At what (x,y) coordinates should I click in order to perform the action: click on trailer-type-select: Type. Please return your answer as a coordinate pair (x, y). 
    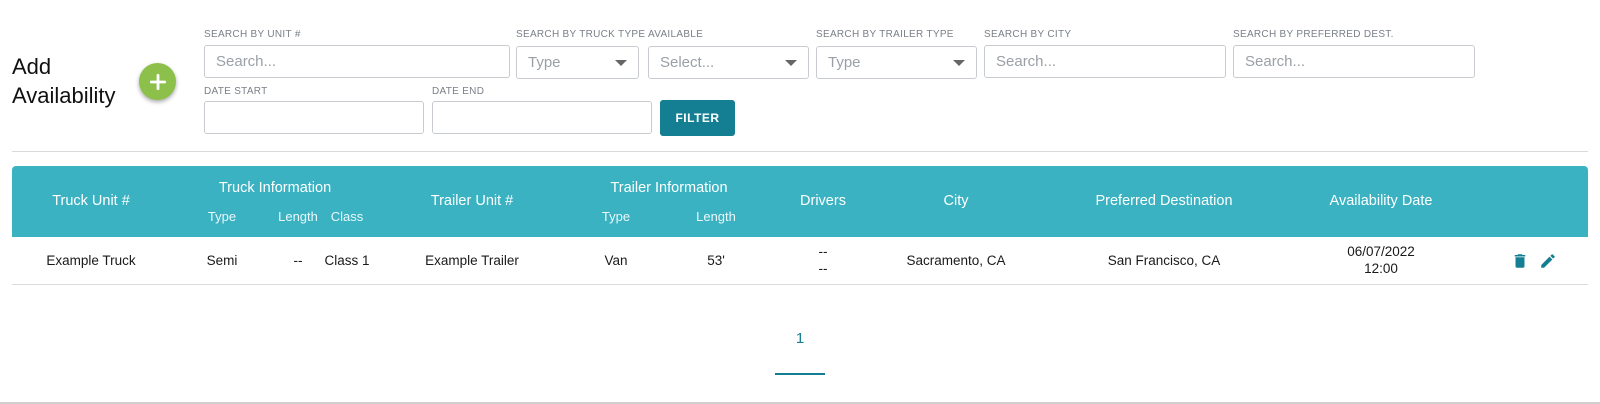
    Looking at the image, I should click on (896, 62).